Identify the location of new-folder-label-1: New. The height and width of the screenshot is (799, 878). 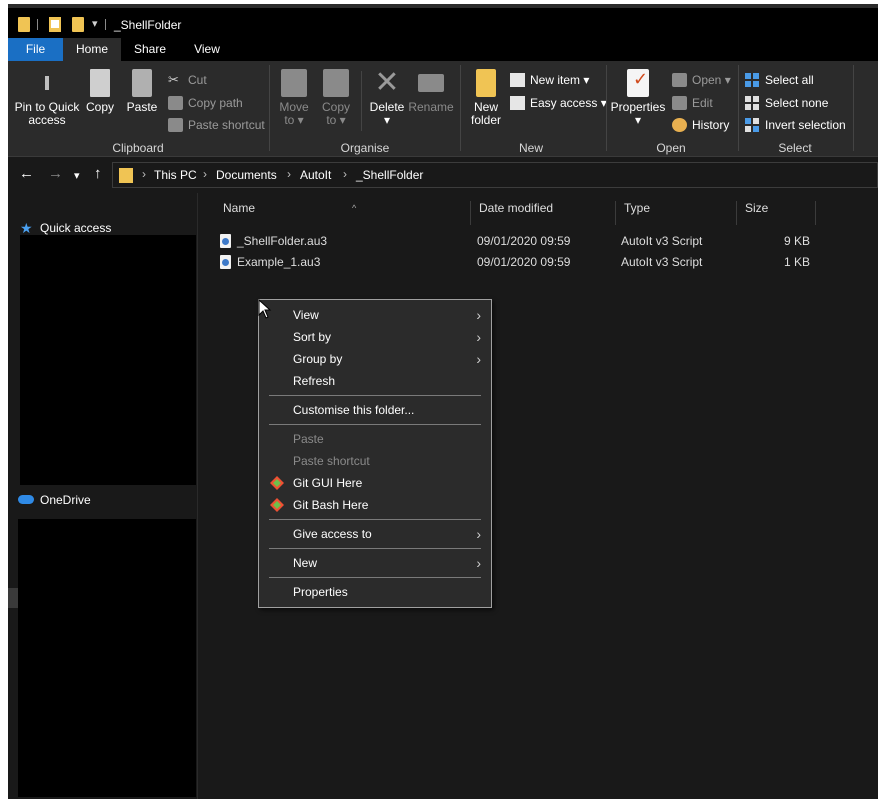
(485, 107).